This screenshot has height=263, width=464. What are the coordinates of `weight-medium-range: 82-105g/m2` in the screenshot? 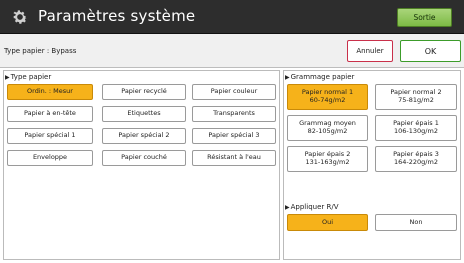 It's located at (327, 131).